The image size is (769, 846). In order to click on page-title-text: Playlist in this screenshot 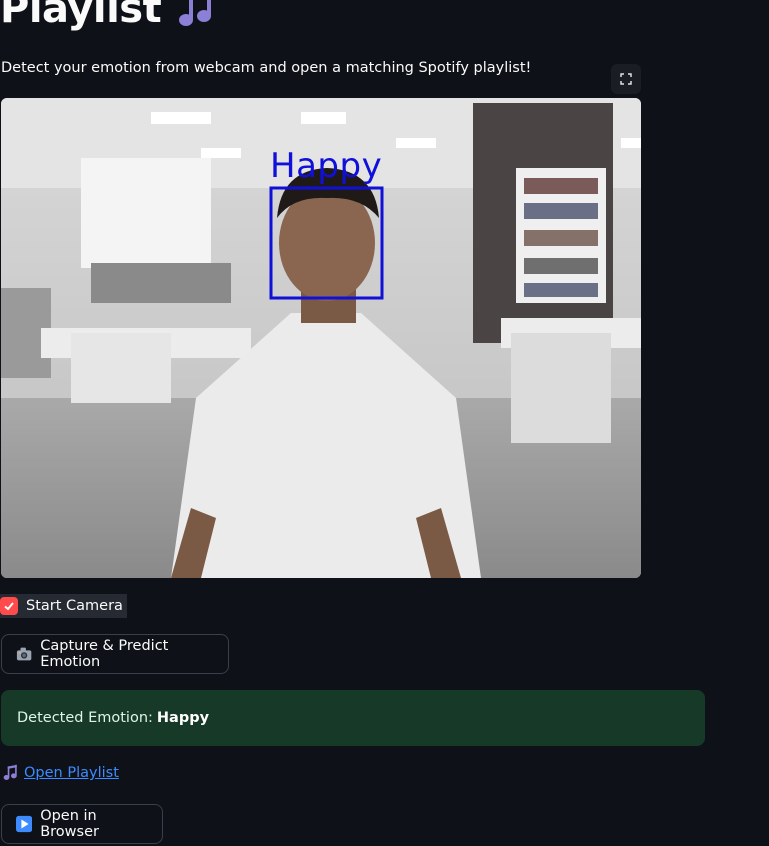, I will do `click(81, 16)`.